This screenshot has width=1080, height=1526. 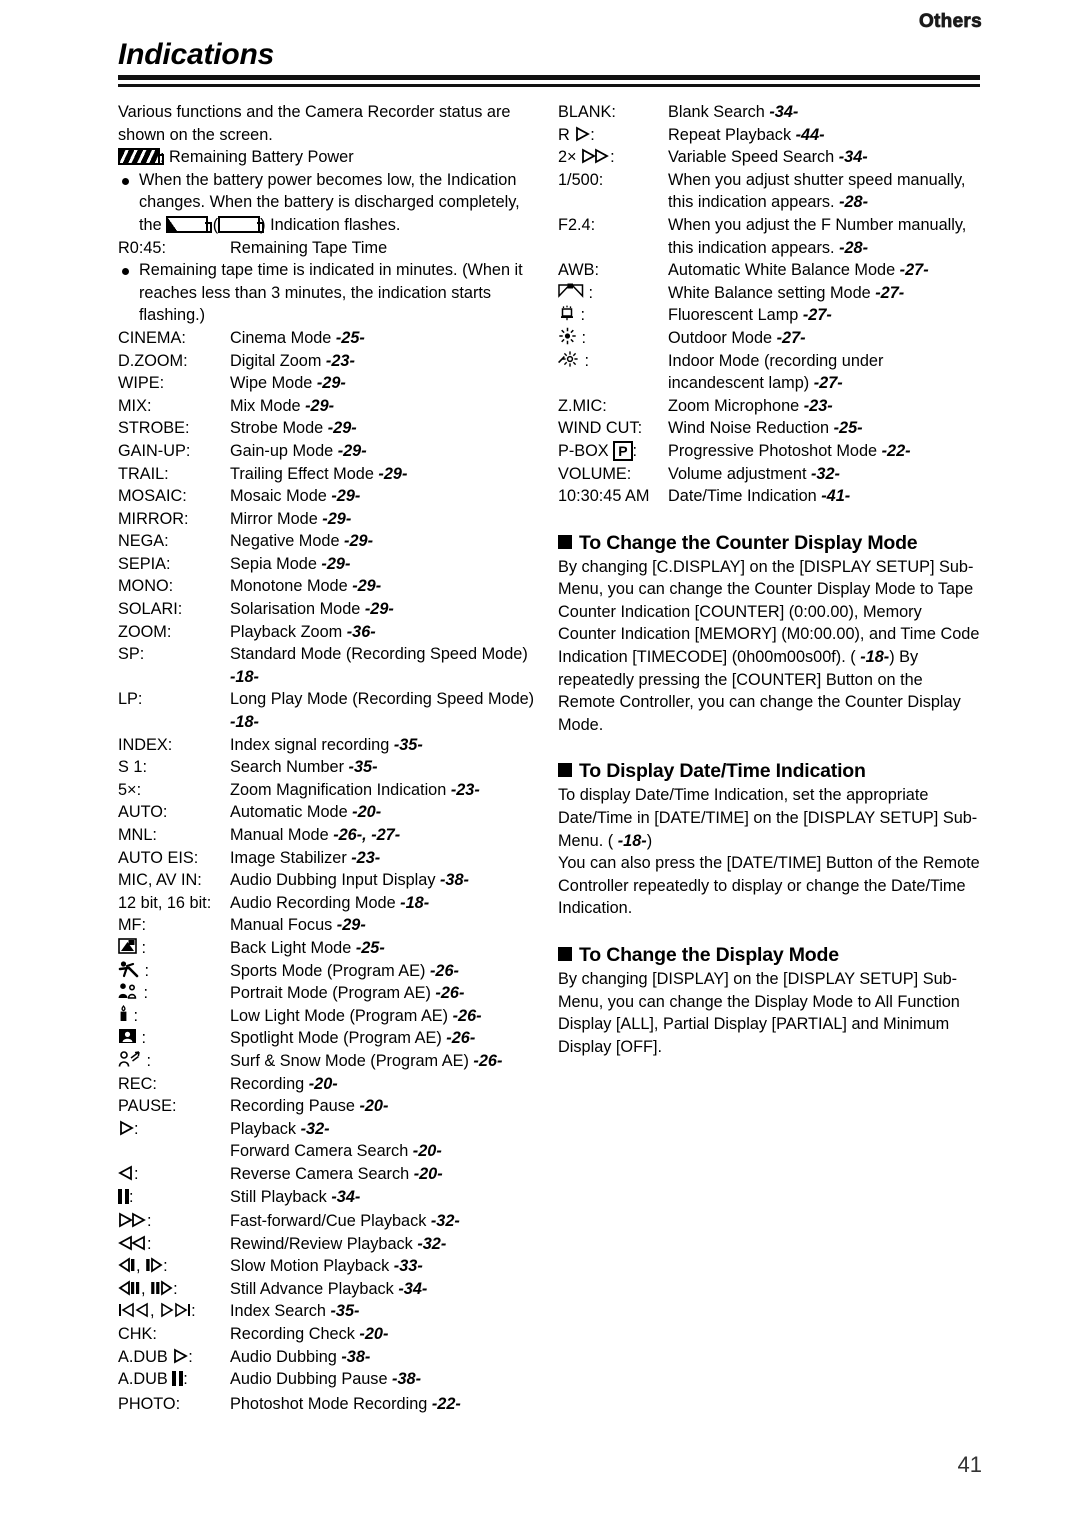 What do you see at coordinates (142, 247) in the screenshot?
I see `tape-time-label: R0:45:` at bounding box center [142, 247].